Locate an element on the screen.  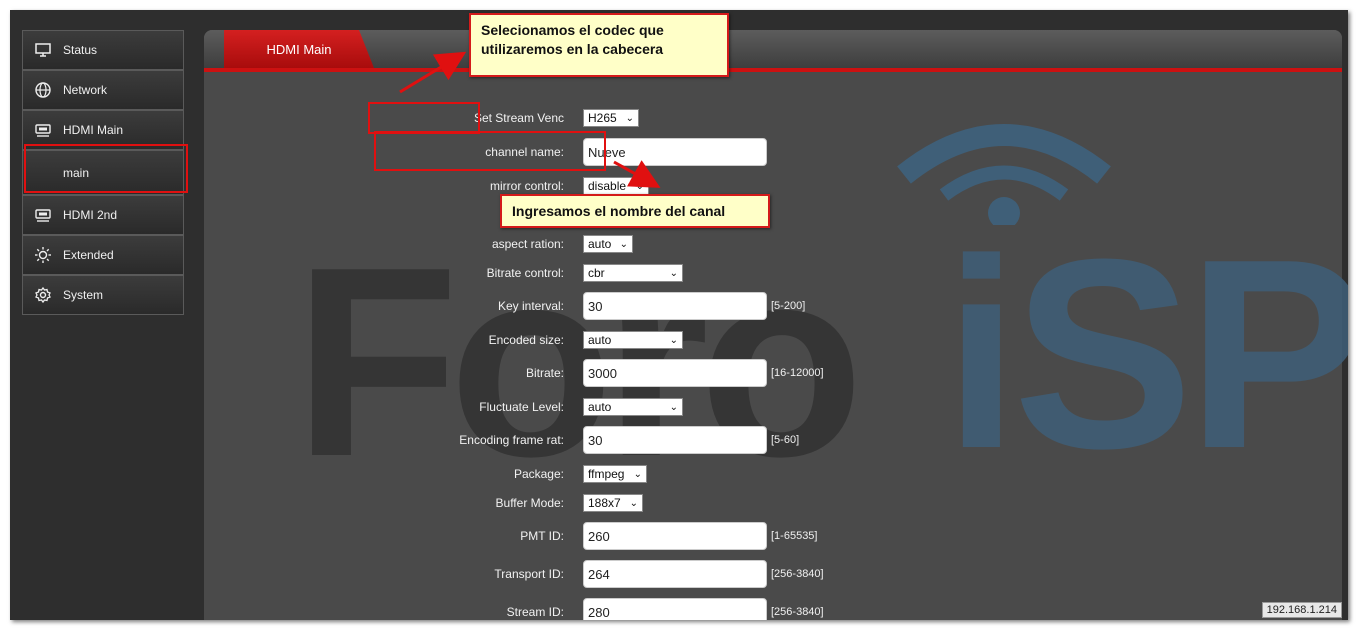
row-frame-rate: Encoding frame rat: 30 [5-60] is located at coordinates (554, 440).